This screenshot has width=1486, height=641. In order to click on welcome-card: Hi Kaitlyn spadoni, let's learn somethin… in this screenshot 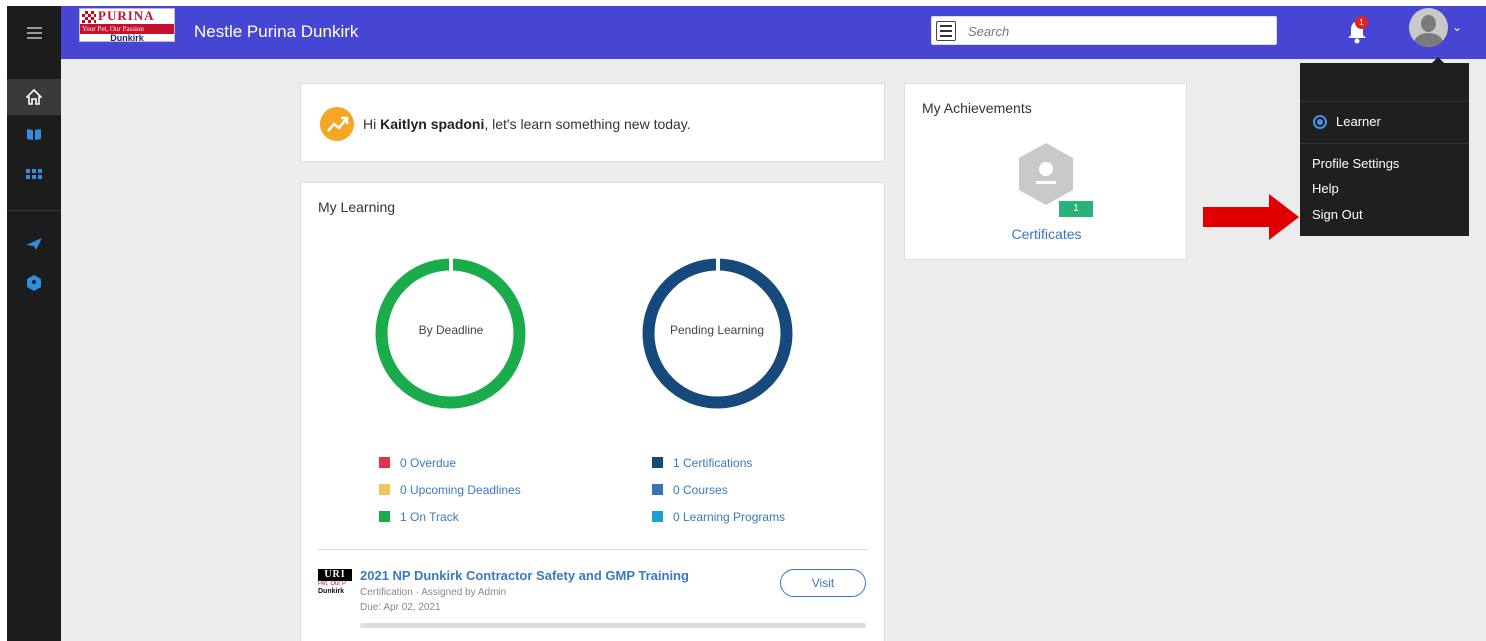, I will do `click(592, 122)`.